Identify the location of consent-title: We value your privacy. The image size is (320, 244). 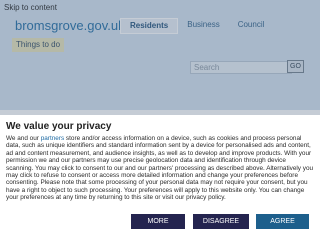
(59, 126).